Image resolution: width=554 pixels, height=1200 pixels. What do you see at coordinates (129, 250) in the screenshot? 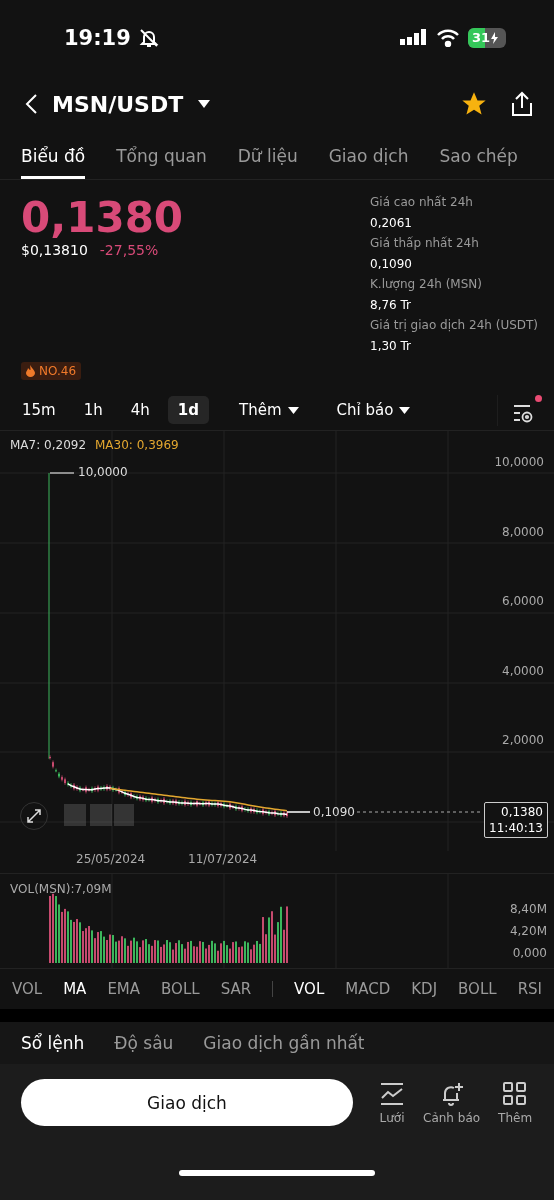
I see `price-change: -27,55%` at bounding box center [129, 250].